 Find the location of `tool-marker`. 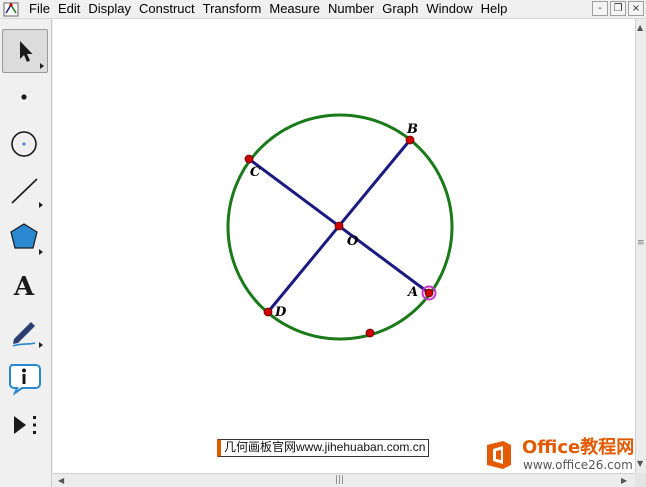

tool-marker is located at coordinates (25, 331).